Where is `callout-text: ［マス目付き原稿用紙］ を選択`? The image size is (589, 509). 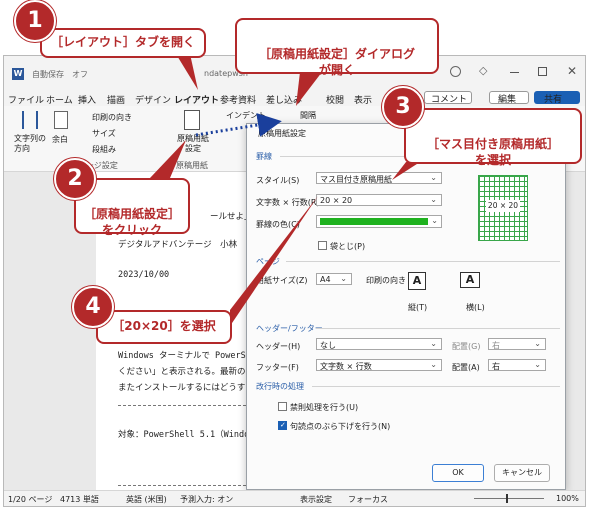
callout-text: ［マス目付き原稿用紙］ を選択 is located at coordinates (492, 152).